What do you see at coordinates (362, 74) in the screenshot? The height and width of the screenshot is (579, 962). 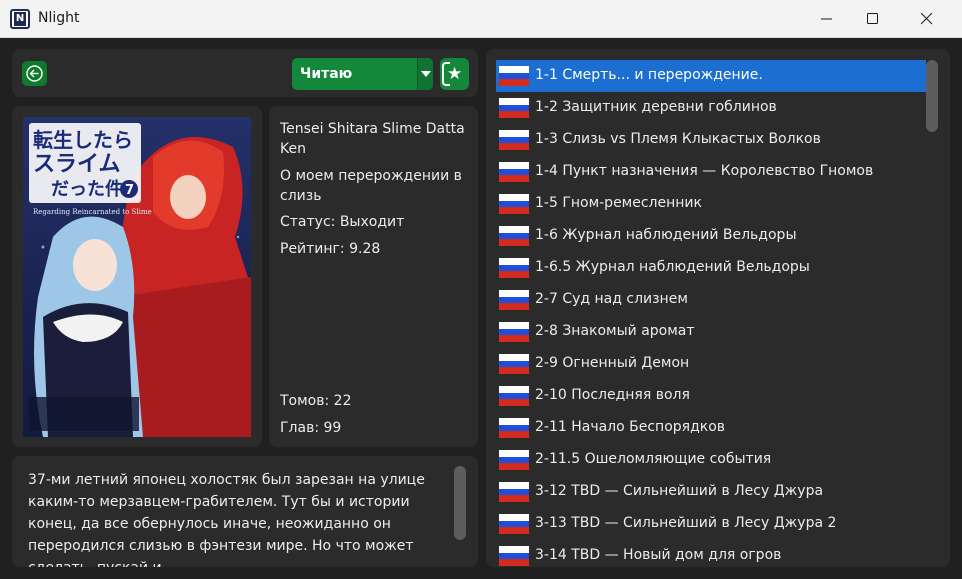 I see `reading-status-dropdown: Читаю` at bounding box center [362, 74].